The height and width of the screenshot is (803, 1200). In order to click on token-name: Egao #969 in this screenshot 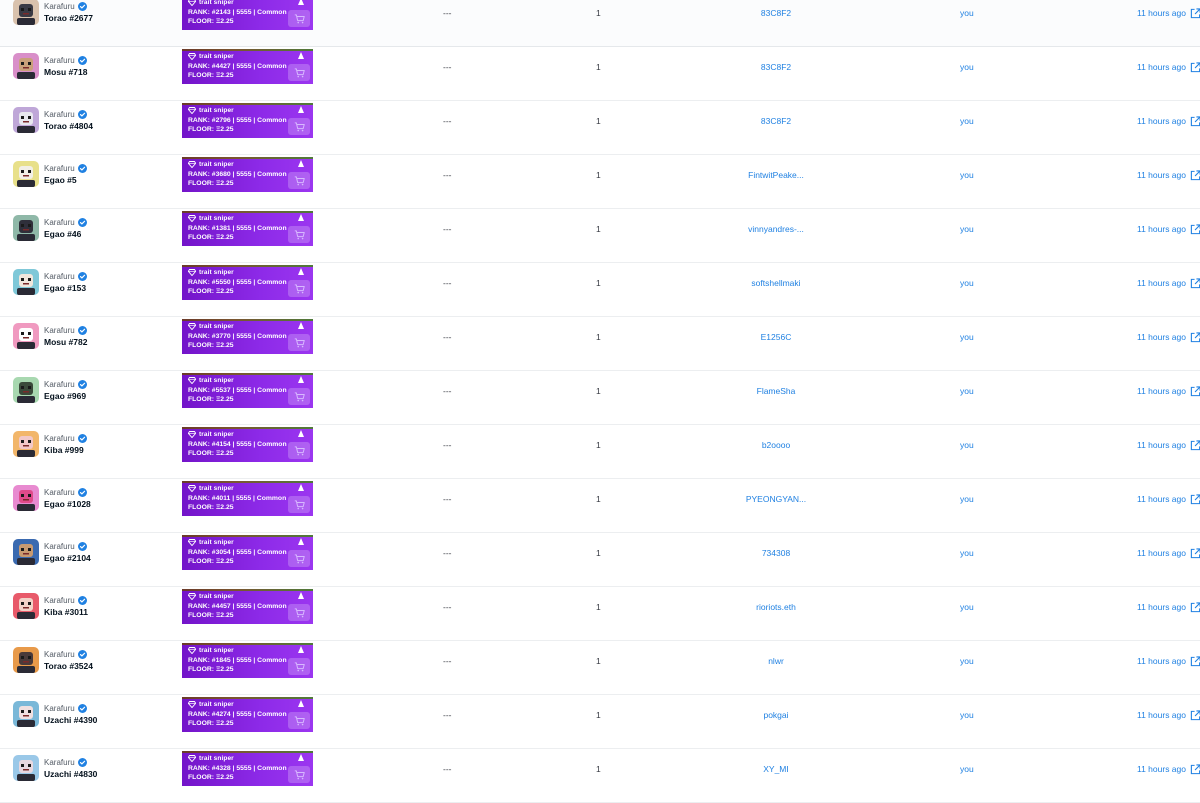, I will do `click(65, 396)`.